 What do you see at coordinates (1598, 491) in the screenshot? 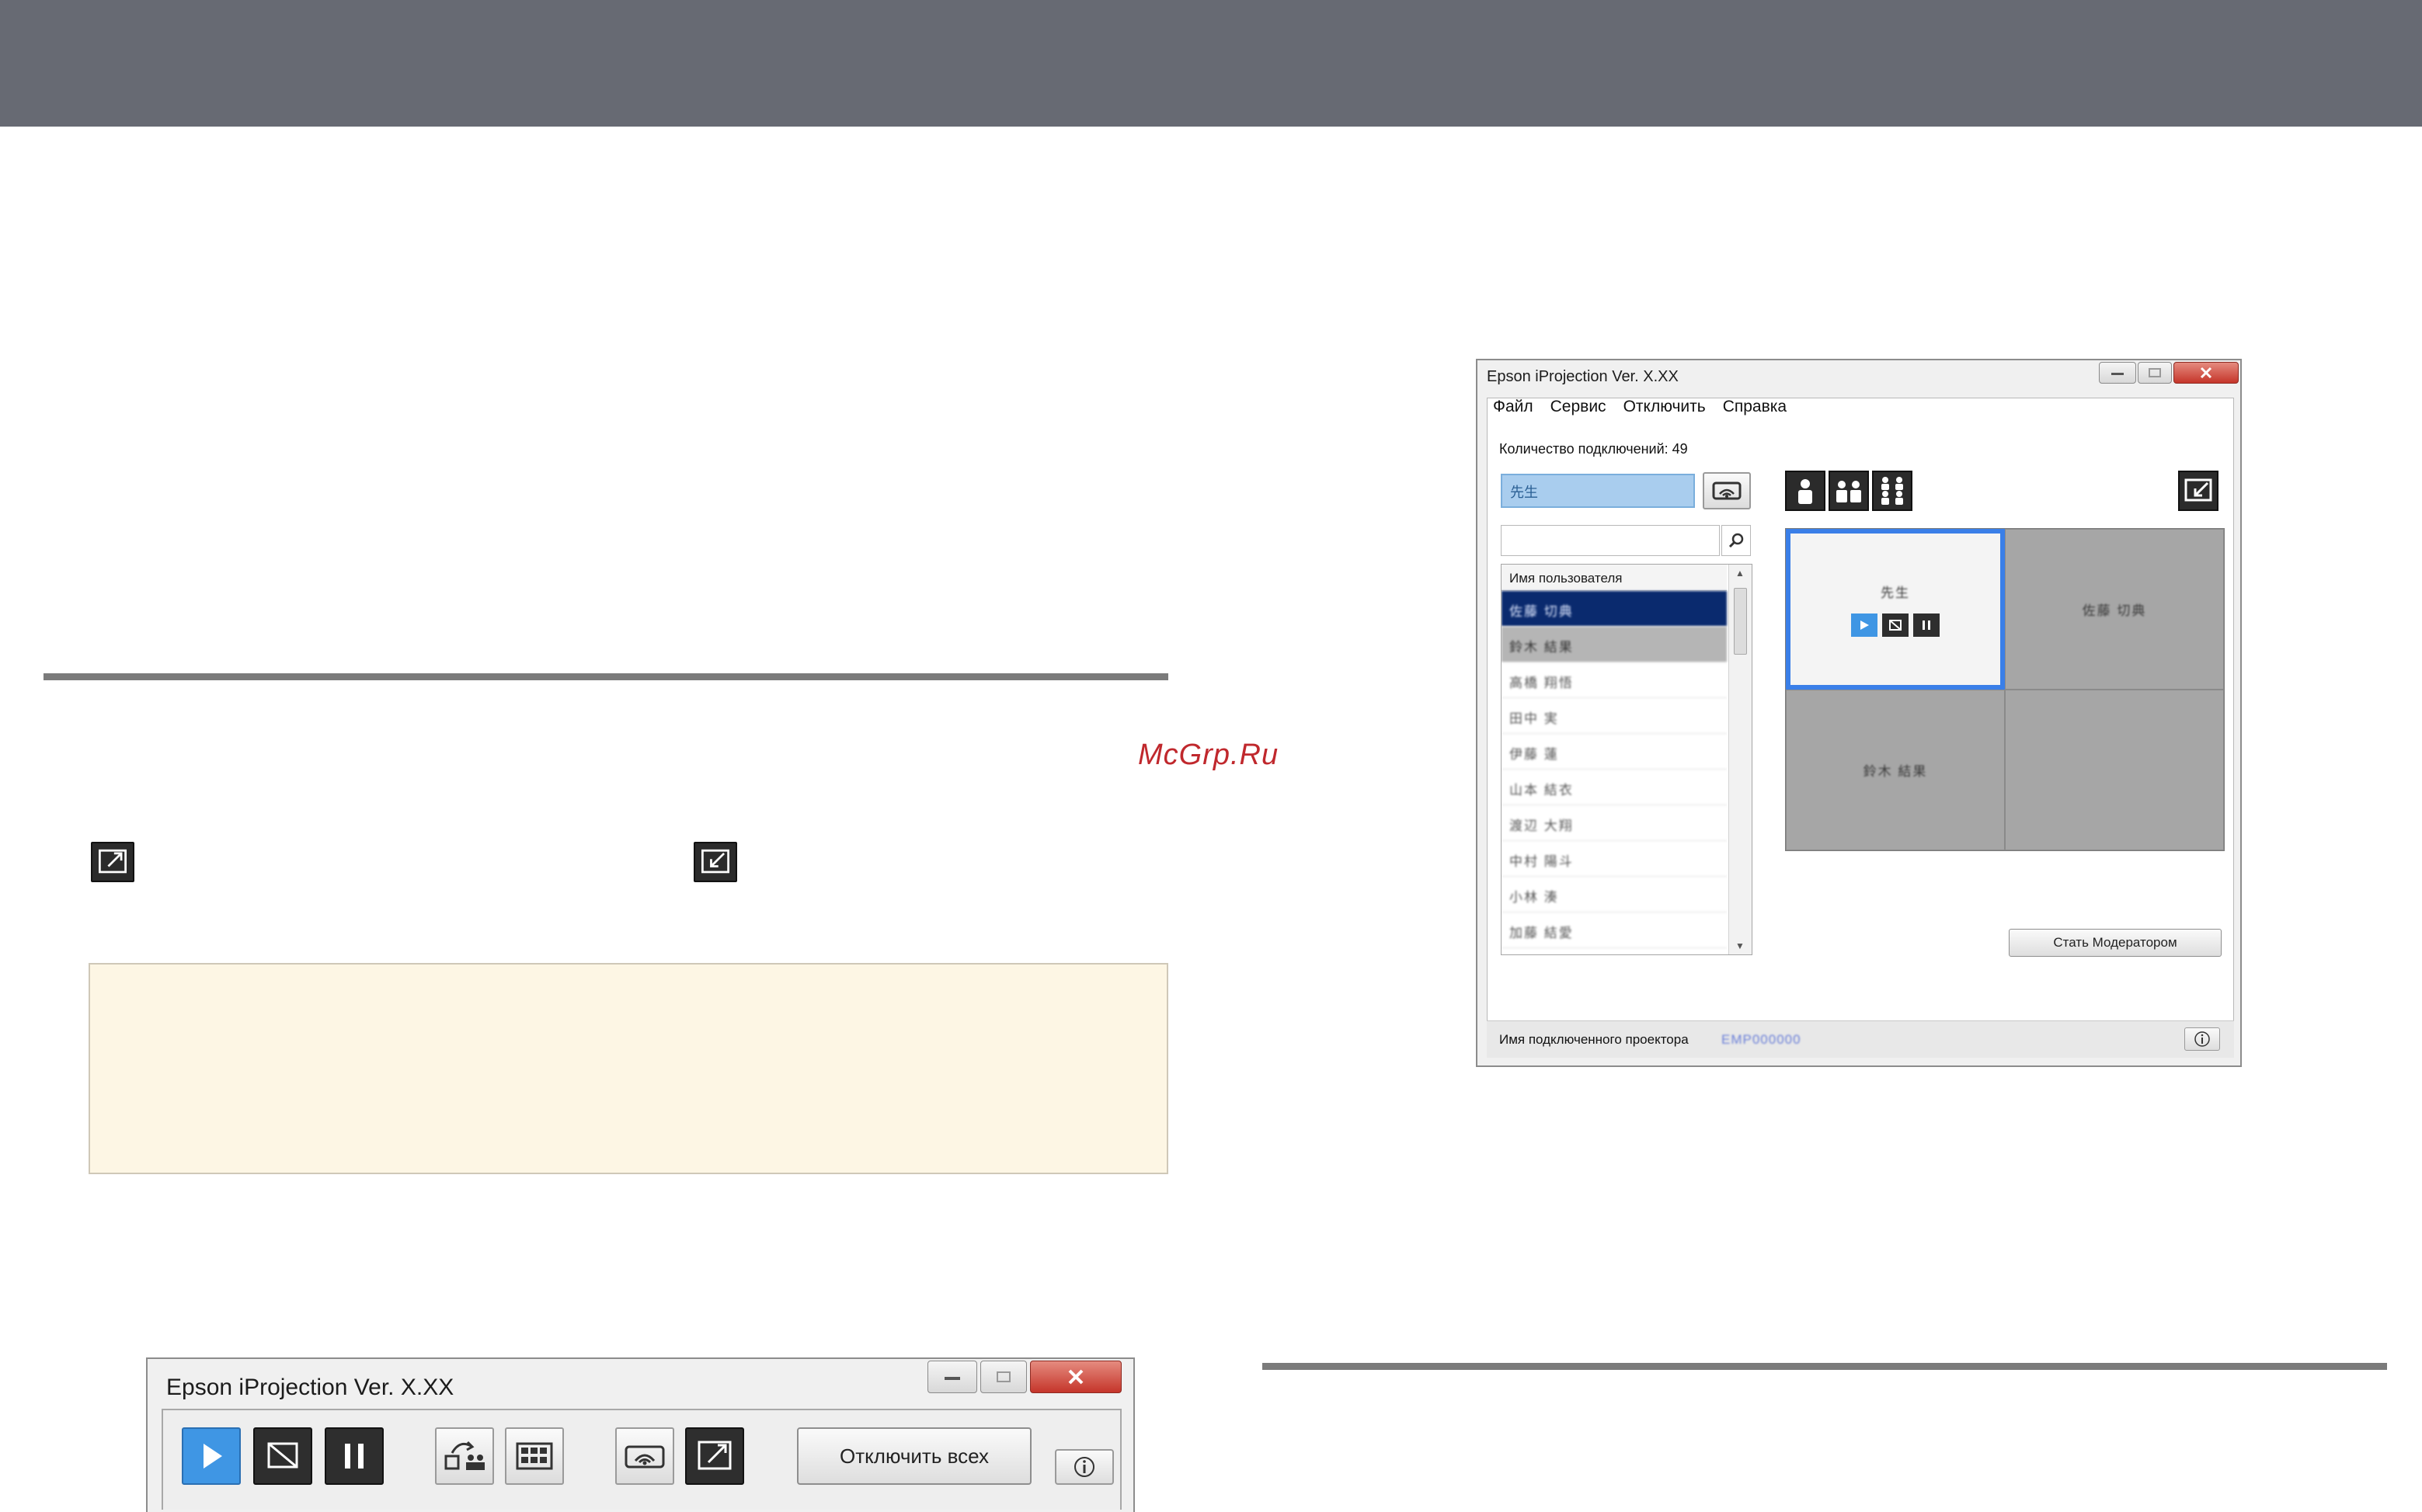
I see `selected-user-field: 先生` at bounding box center [1598, 491].